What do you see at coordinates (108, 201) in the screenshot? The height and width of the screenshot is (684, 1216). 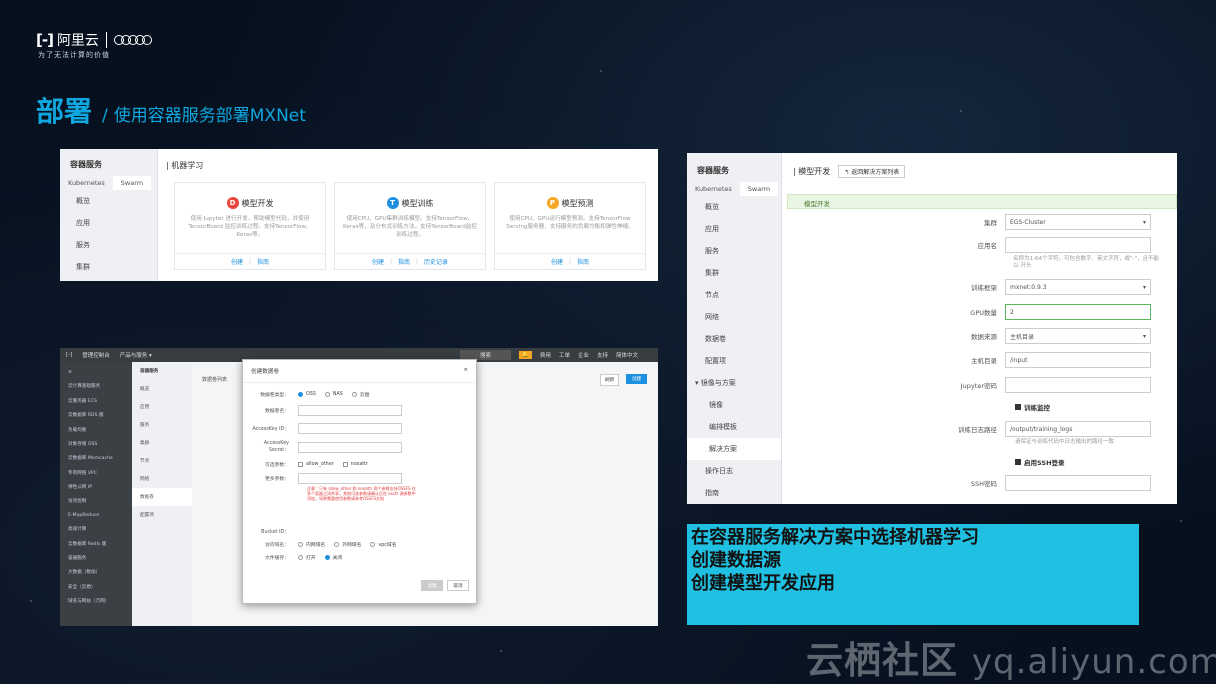 I see `sidebar-item-overview: 概览` at bounding box center [108, 201].